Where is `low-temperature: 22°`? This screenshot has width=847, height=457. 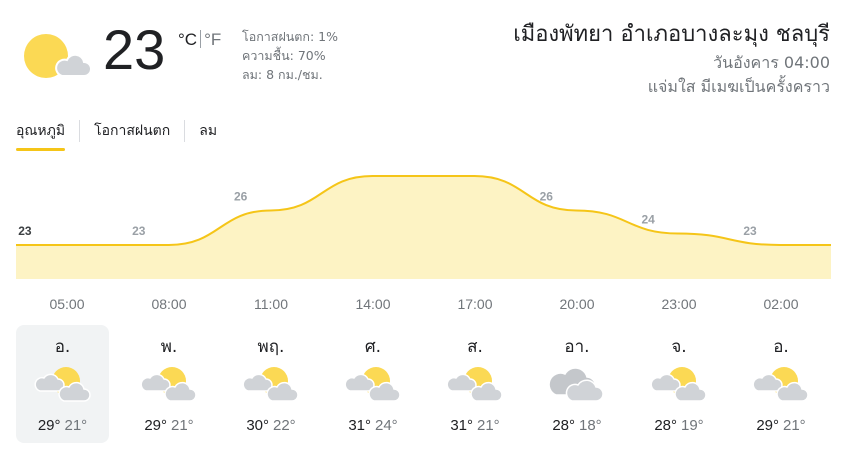
low-temperature: 22° is located at coordinates (284, 425).